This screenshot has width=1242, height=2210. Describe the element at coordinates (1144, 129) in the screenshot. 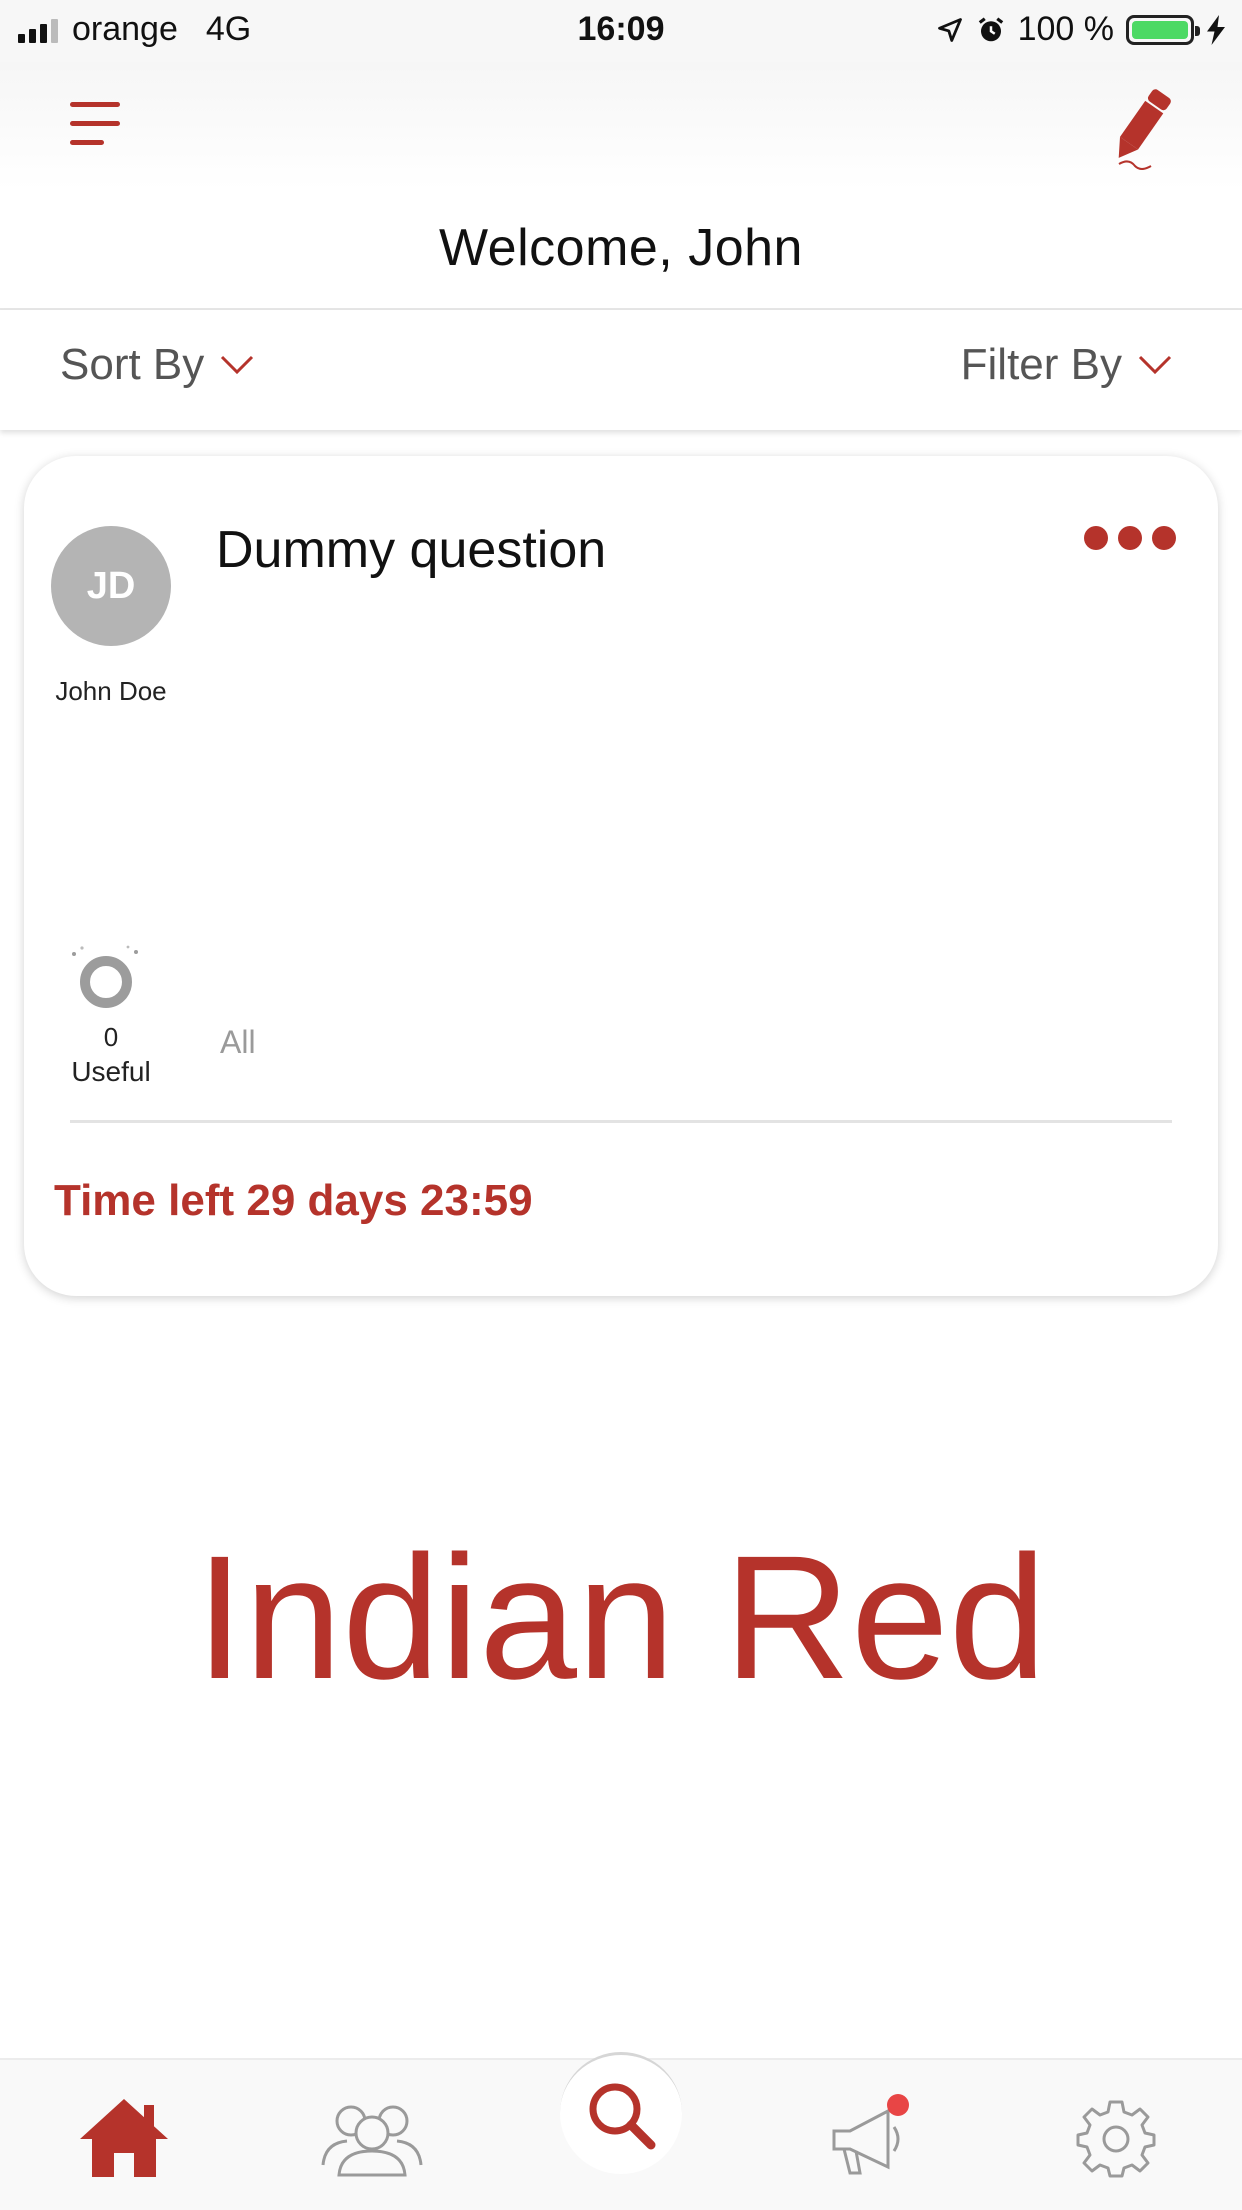

I see `pencil-icon` at that location.